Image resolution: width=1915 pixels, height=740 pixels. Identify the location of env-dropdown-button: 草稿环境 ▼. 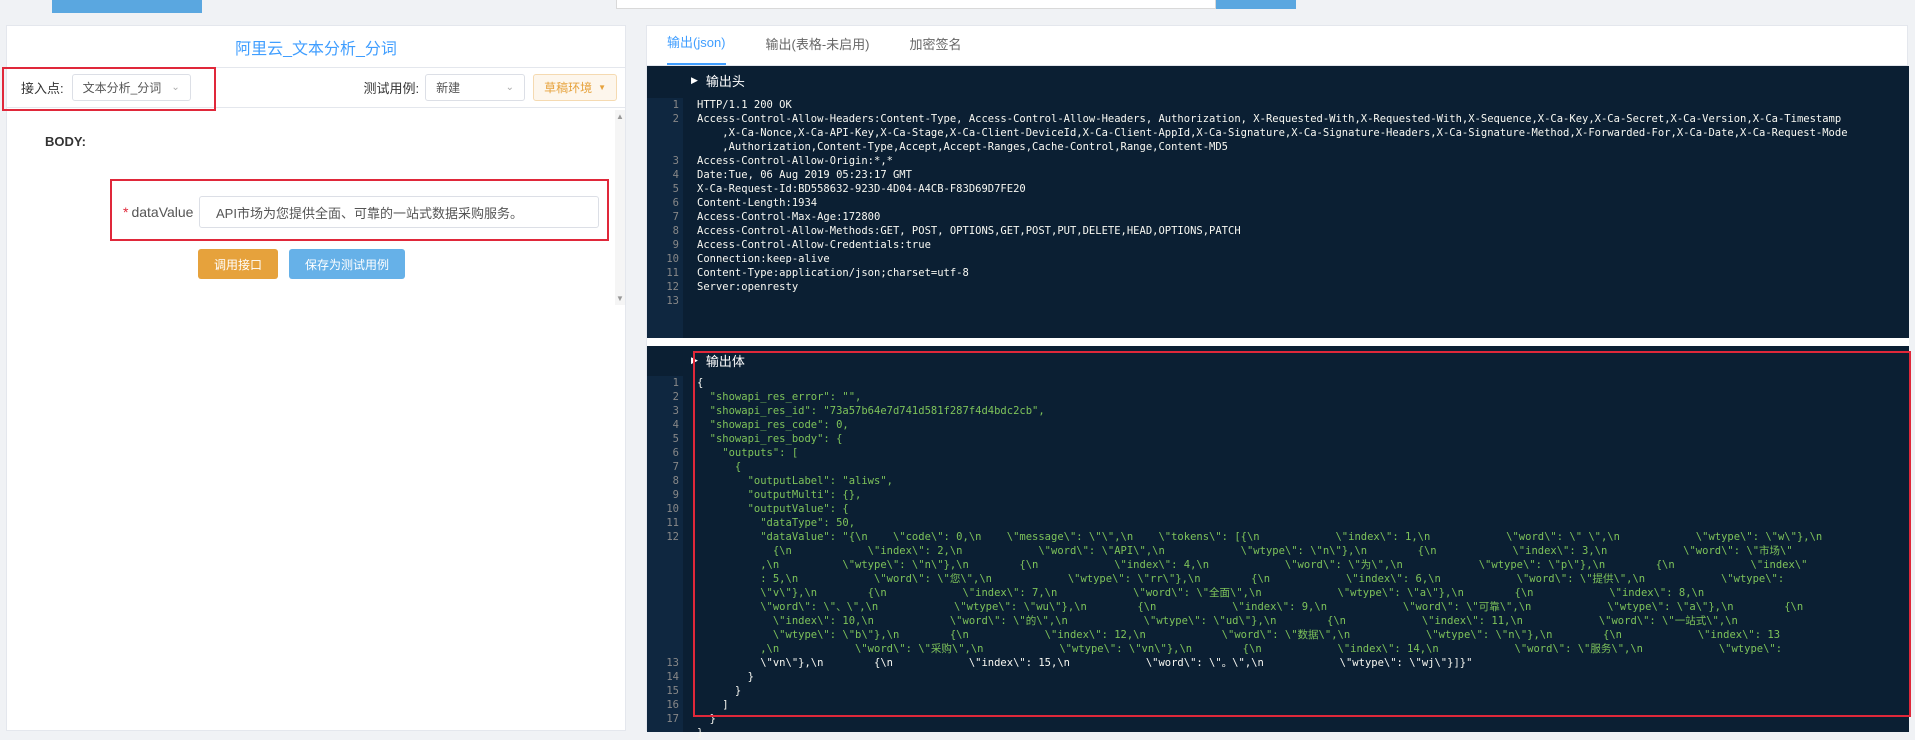
(575, 87).